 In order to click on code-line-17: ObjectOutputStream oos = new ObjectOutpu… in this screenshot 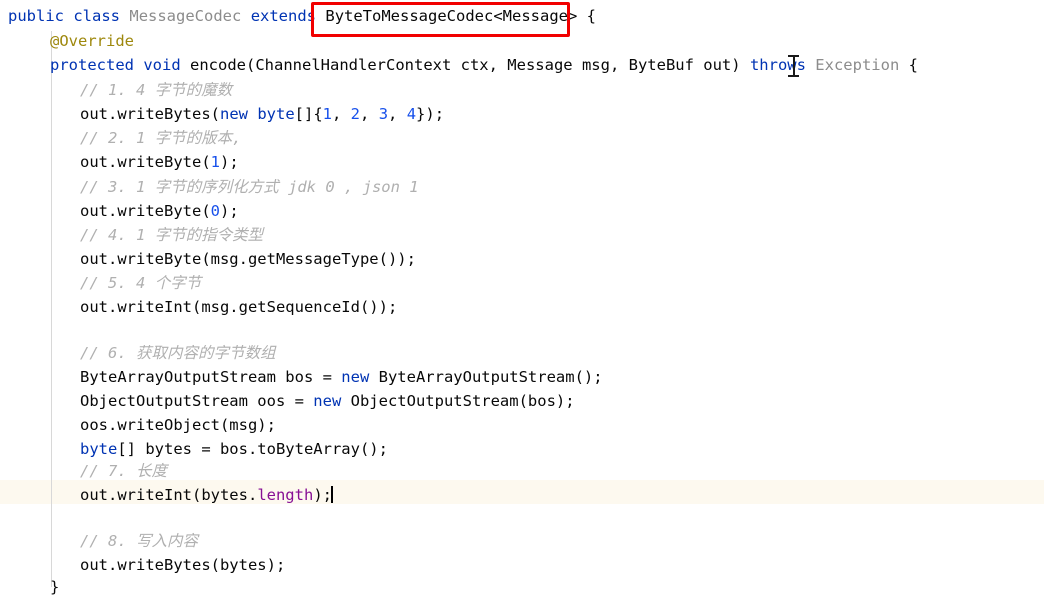, I will do `click(287, 401)`.